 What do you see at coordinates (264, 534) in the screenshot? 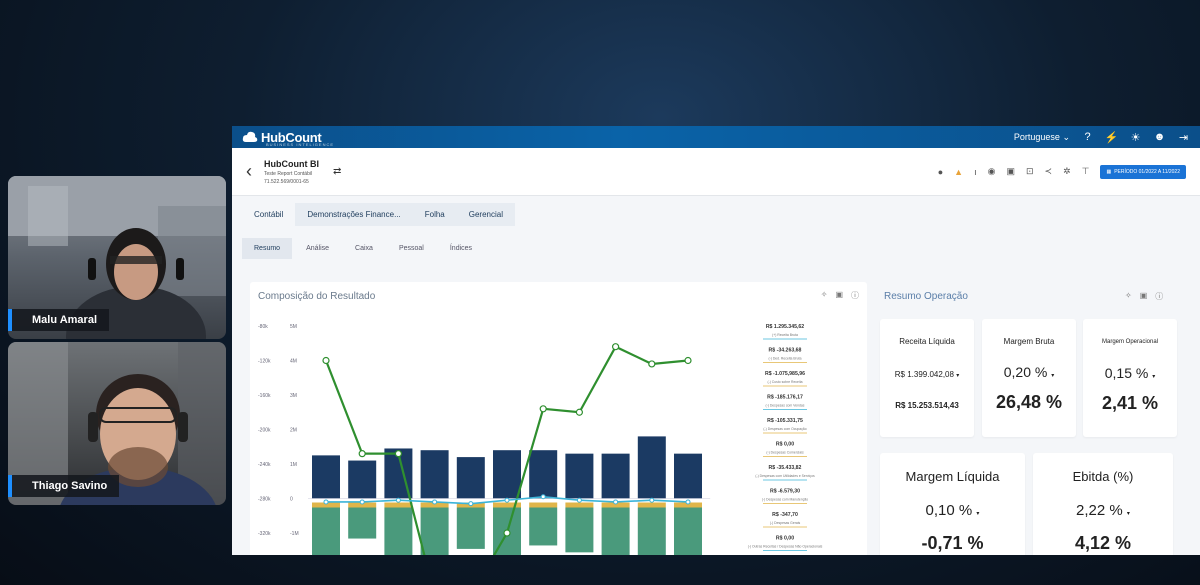
I see `y-left-tick: -320k` at bounding box center [264, 534].